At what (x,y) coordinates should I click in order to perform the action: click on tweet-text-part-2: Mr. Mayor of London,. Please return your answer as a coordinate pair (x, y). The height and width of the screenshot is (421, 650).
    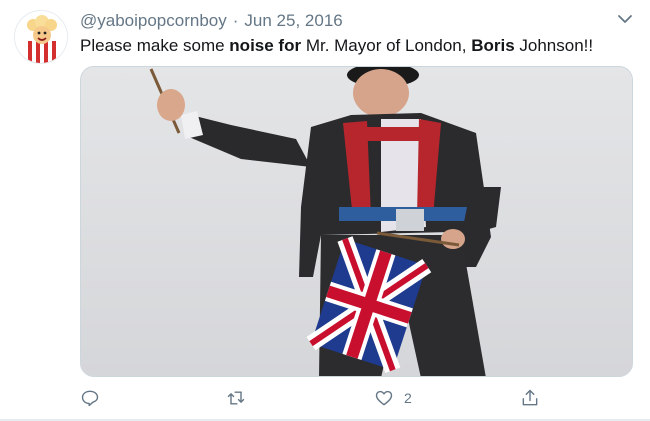
    Looking at the image, I should click on (386, 45).